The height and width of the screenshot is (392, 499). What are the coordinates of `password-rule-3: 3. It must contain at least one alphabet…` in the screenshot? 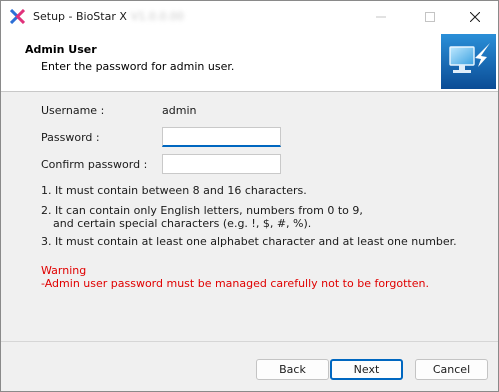 It's located at (249, 241).